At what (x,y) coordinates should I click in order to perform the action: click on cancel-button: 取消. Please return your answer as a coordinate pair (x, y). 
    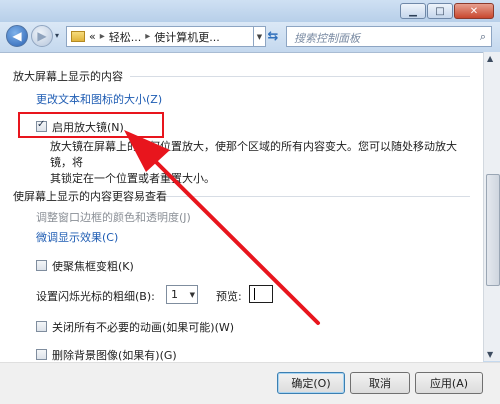
    Looking at the image, I should click on (380, 383).